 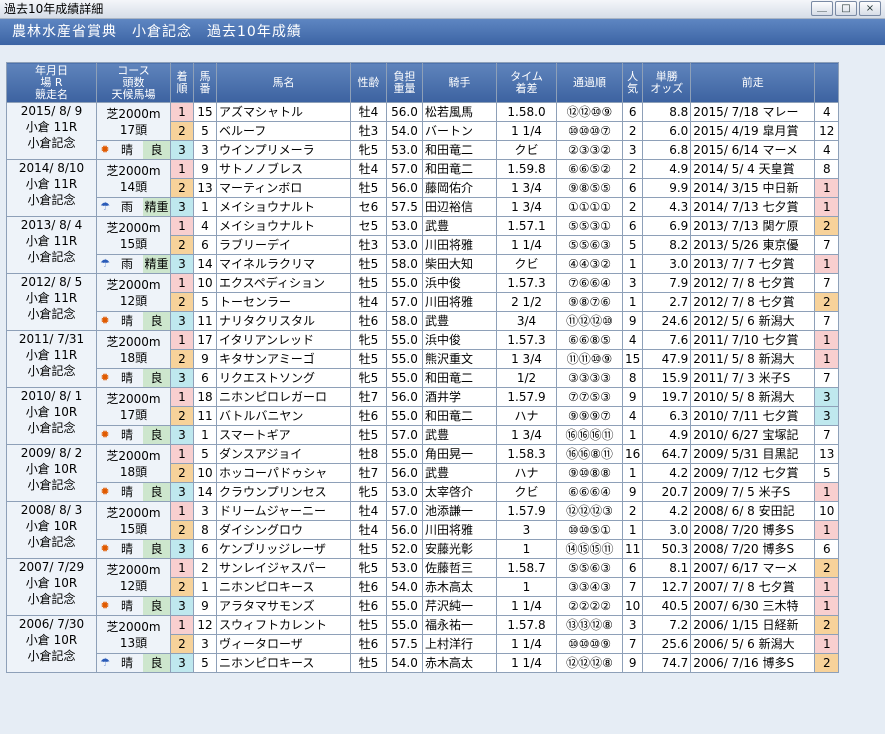 What do you see at coordinates (459, 568) in the screenshot?
I see `jockey-name: 佐藤哲三` at bounding box center [459, 568].